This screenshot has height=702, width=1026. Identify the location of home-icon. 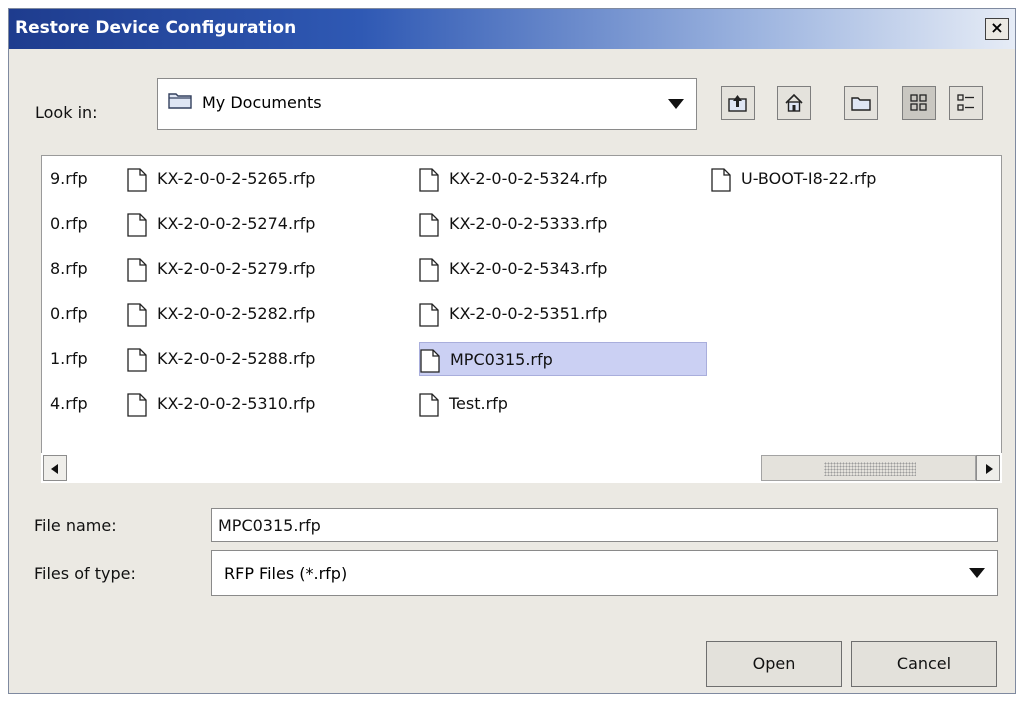
(794, 102).